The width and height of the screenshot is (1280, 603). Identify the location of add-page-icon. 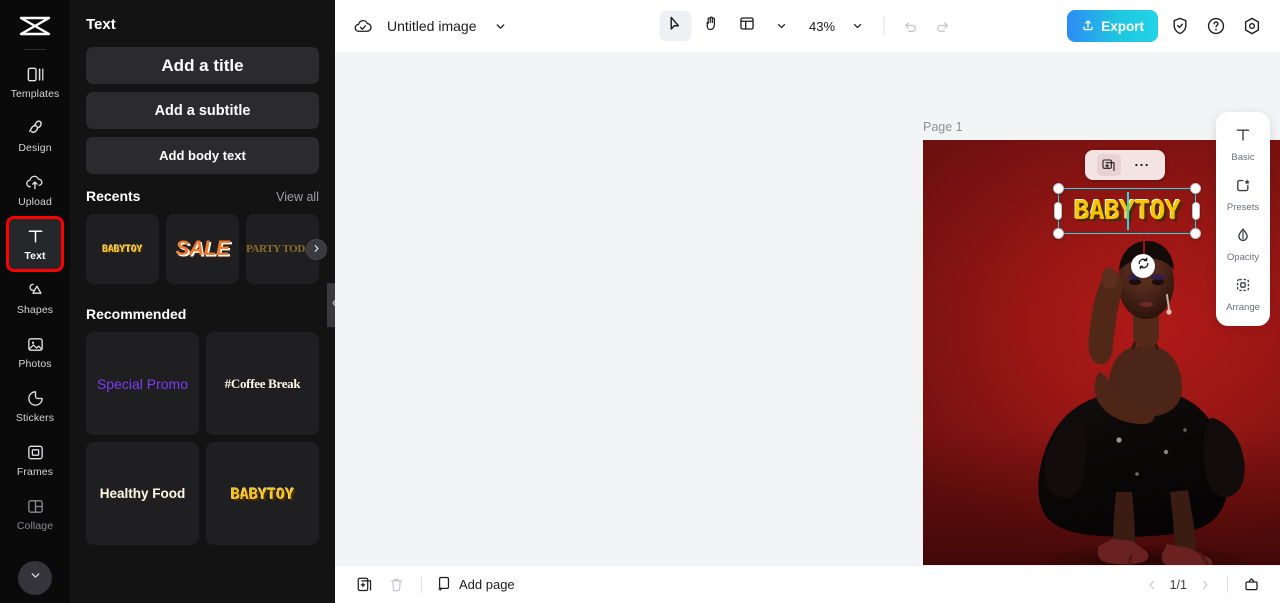
(444, 585).